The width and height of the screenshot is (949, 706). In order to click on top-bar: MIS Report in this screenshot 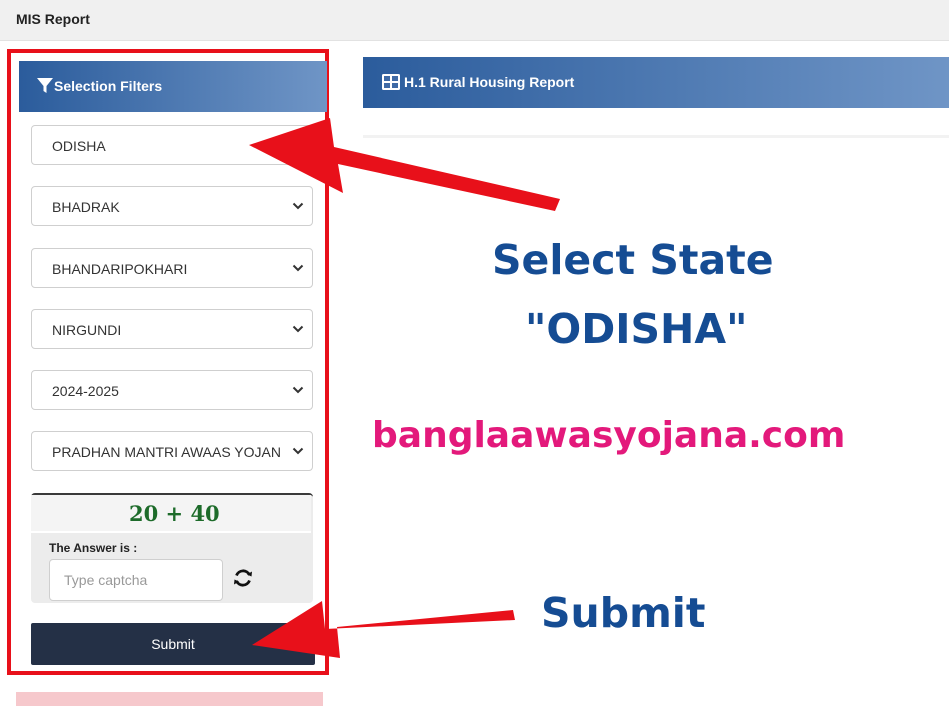, I will do `click(474, 20)`.